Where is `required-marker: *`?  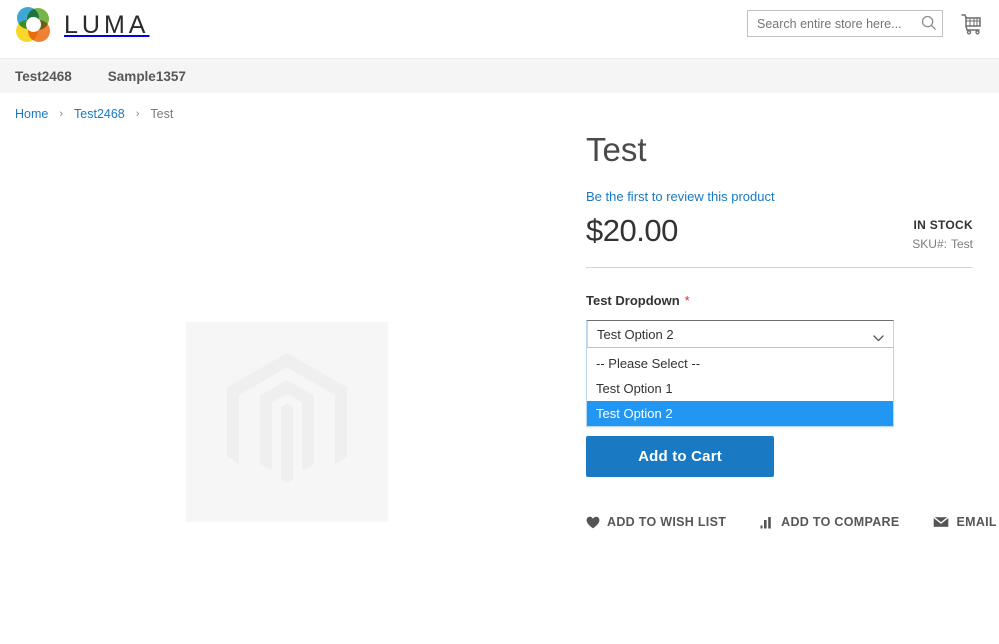
required-marker: * is located at coordinates (687, 301).